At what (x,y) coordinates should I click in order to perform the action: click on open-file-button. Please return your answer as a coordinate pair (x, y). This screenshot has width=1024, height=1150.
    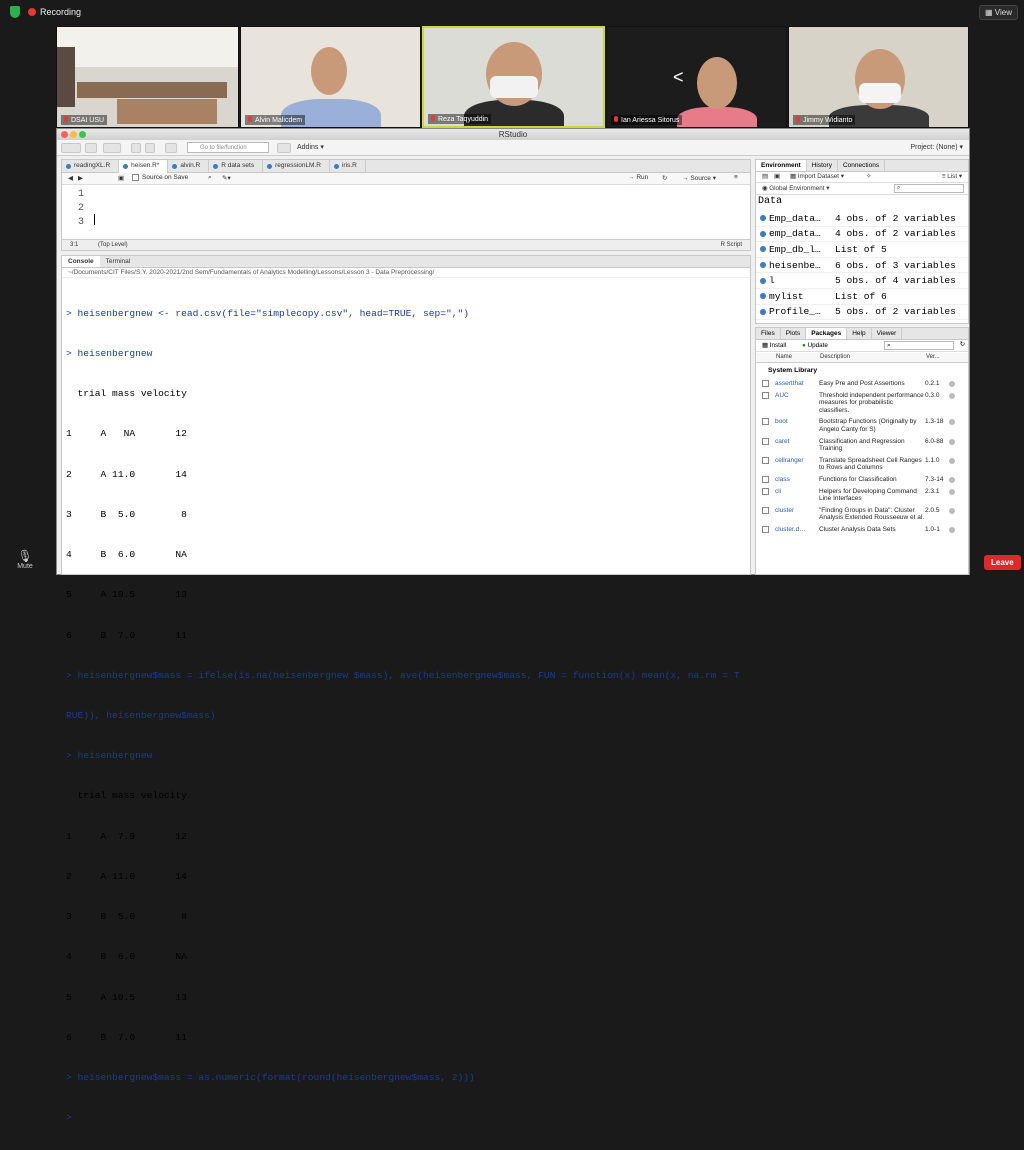
    Looking at the image, I should click on (112, 148).